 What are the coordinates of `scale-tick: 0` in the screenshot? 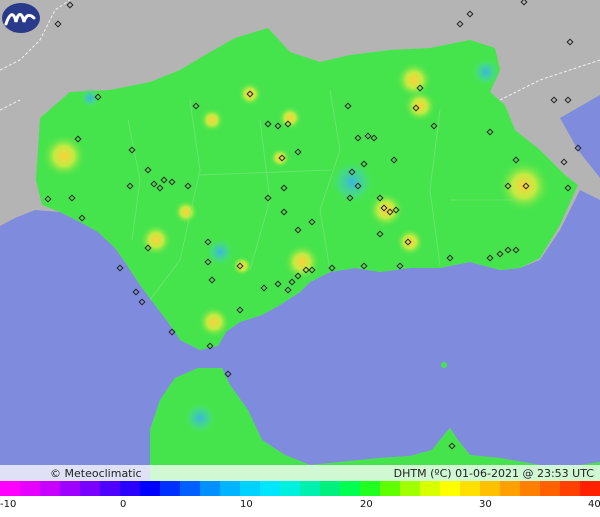 It's located at (123, 504).